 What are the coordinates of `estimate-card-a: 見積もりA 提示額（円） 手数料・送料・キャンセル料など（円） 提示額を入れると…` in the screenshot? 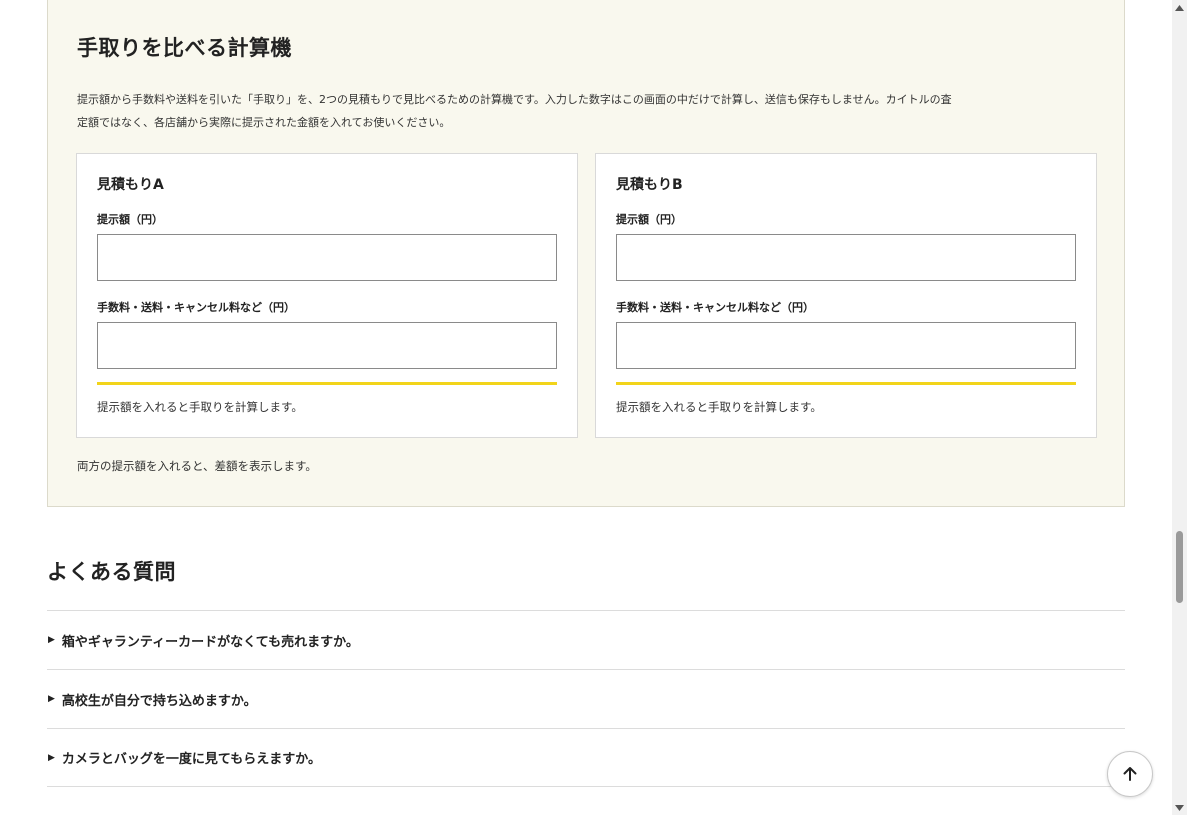 It's located at (327, 295).